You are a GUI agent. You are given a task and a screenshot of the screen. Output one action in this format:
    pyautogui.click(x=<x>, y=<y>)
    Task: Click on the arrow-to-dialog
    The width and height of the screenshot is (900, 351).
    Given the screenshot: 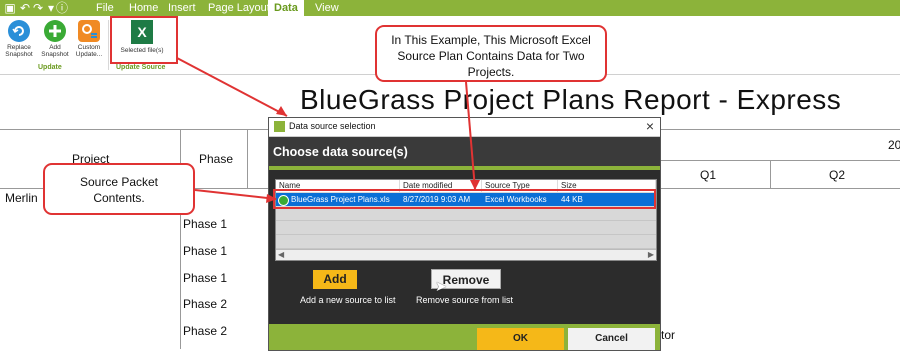 What is the action you would take?
    pyautogui.click(x=232, y=87)
    